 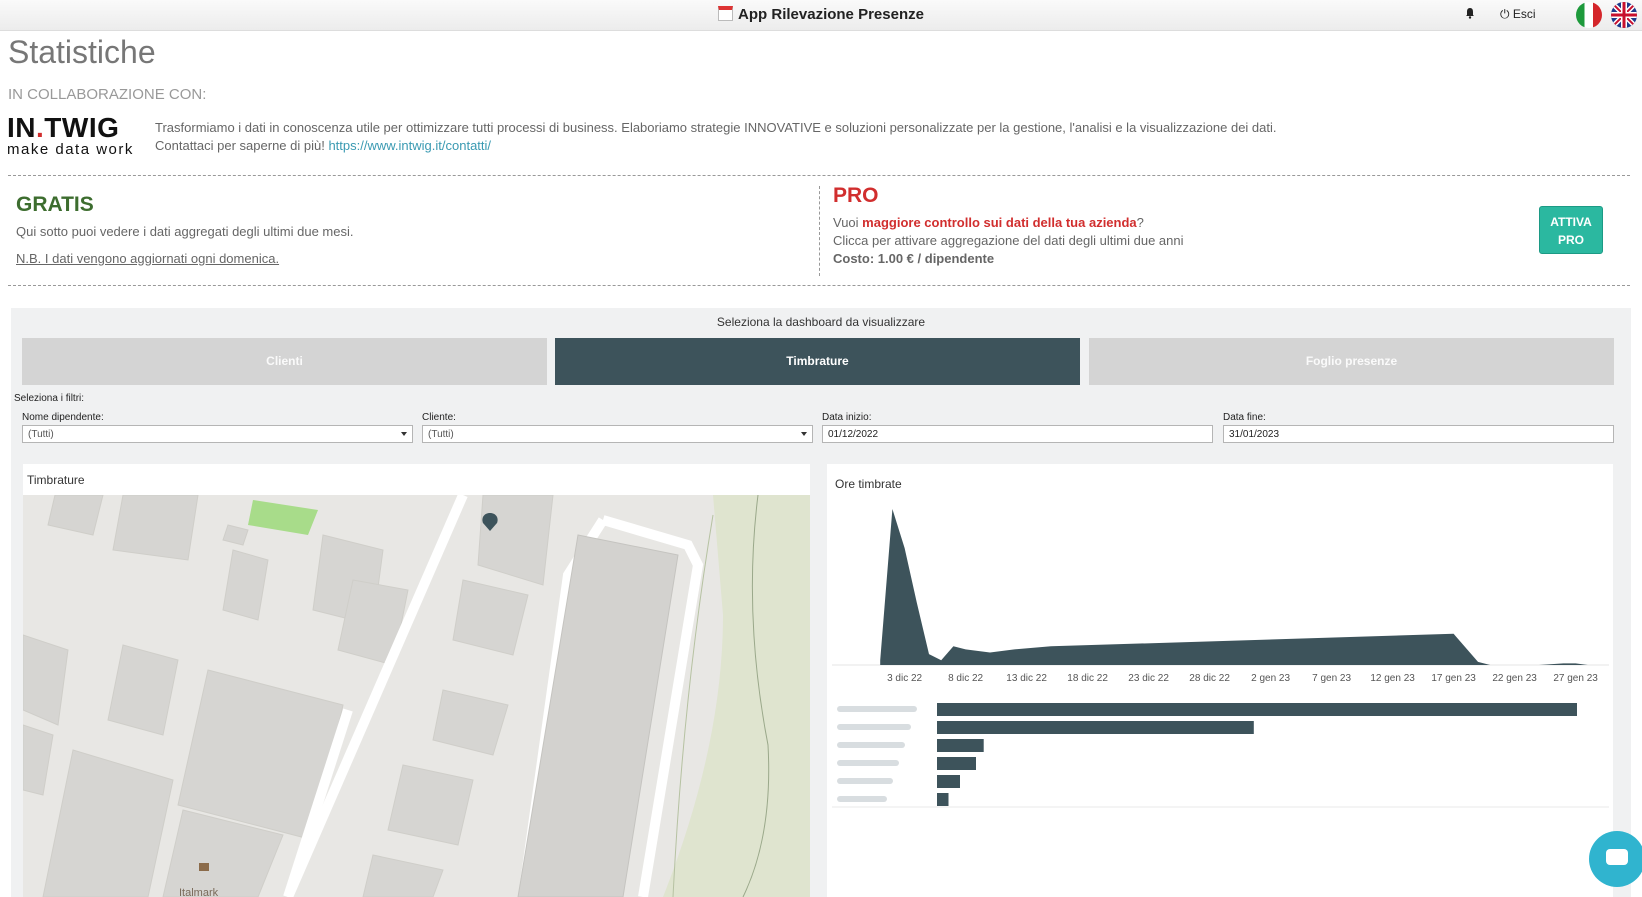 What do you see at coordinates (63, 127) in the screenshot?
I see `logo-main: IN.TWIG` at bounding box center [63, 127].